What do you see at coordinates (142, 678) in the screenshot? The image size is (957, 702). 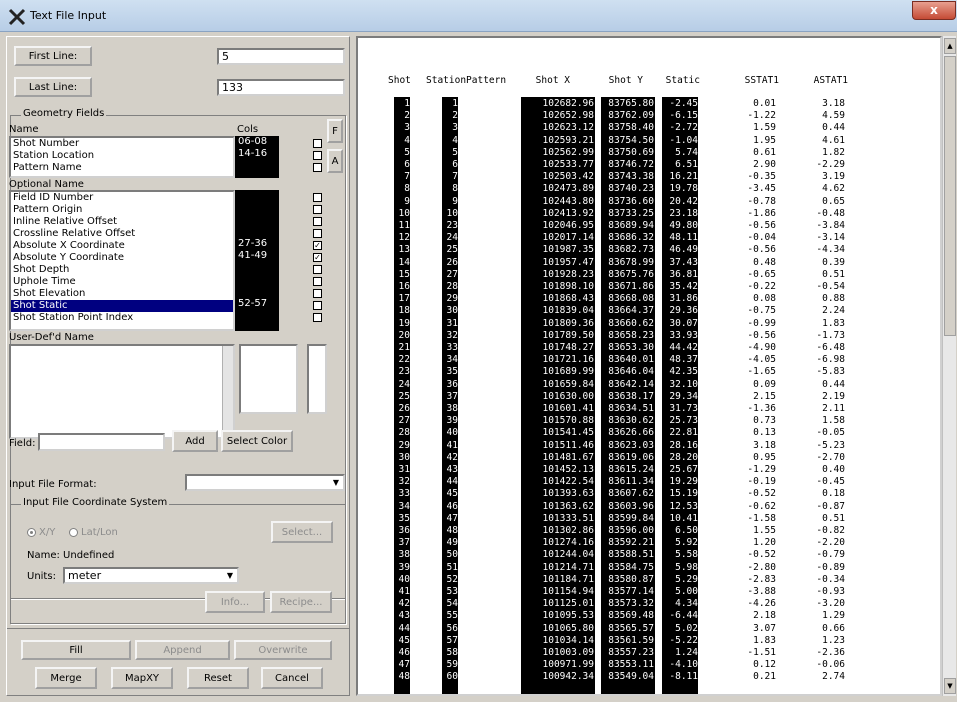 I see `mapxy-button: MapXY` at bounding box center [142, 678].